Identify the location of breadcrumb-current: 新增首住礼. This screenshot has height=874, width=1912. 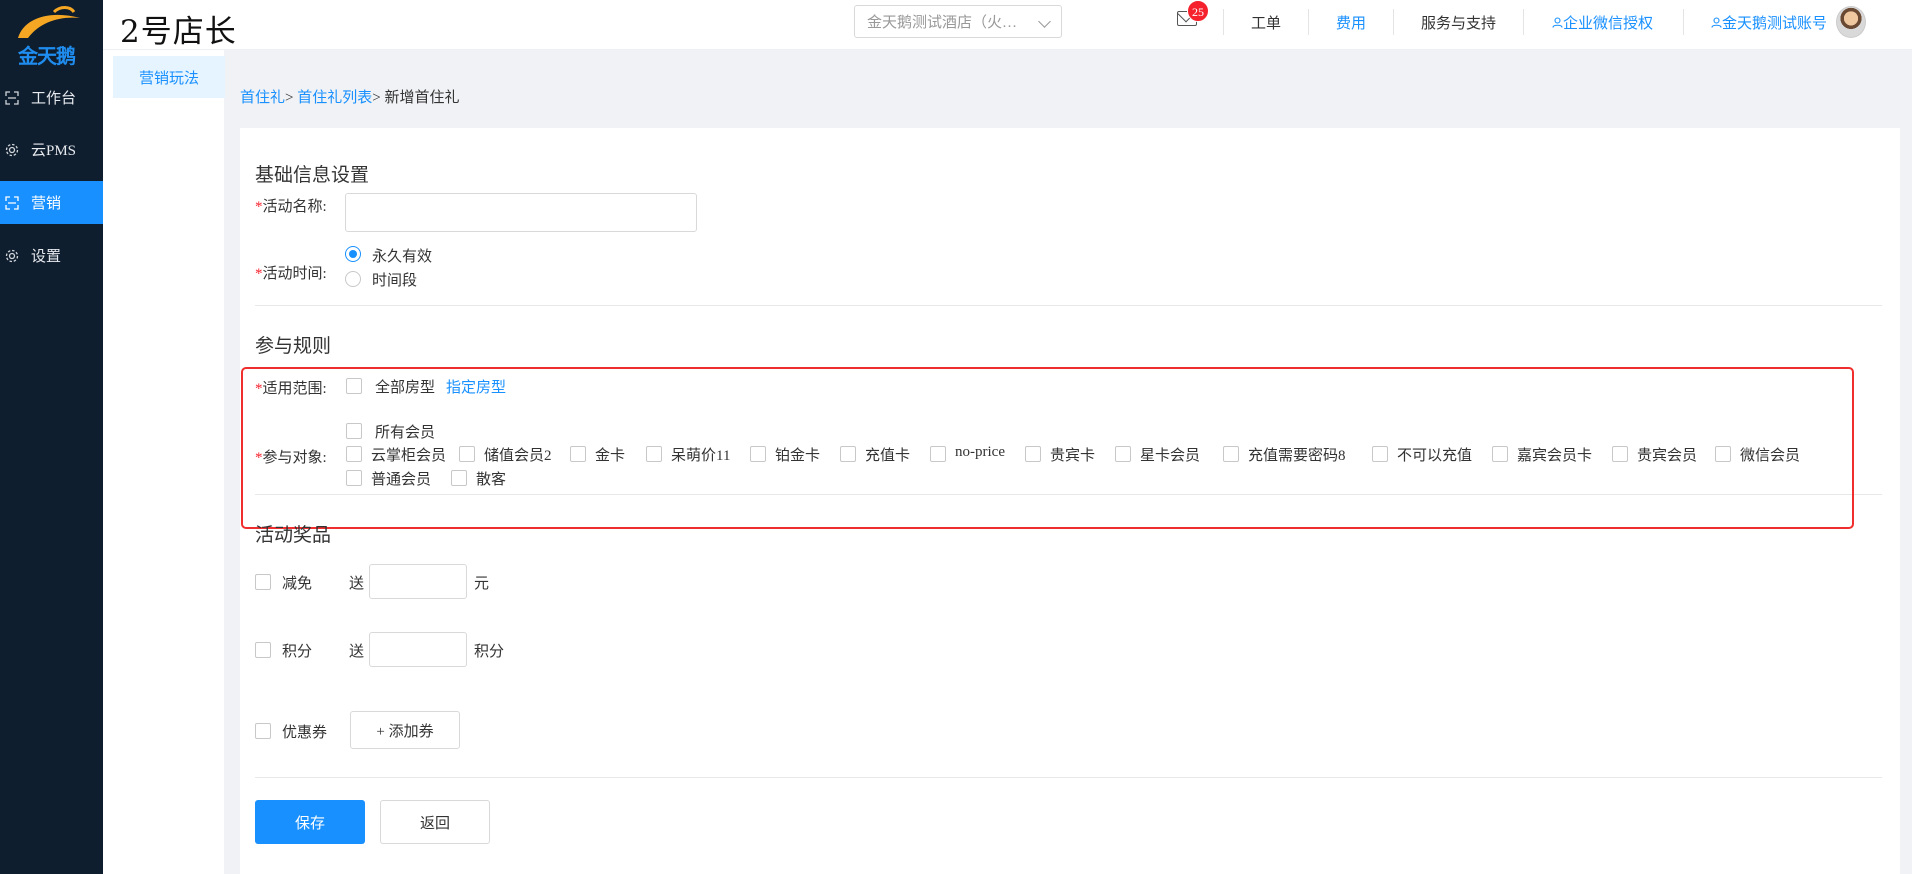
(422, 98).